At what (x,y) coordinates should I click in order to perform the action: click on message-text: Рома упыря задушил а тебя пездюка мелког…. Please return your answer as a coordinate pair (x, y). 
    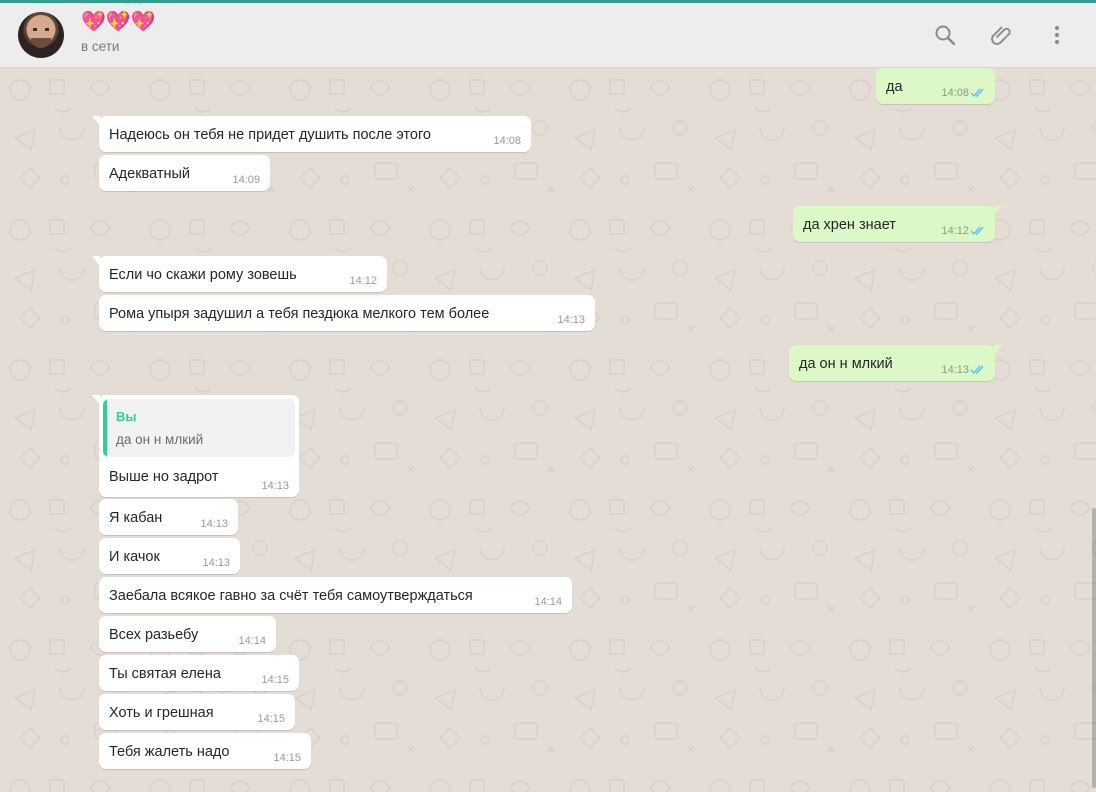
    Looking at the image, I should click on (299, 314).